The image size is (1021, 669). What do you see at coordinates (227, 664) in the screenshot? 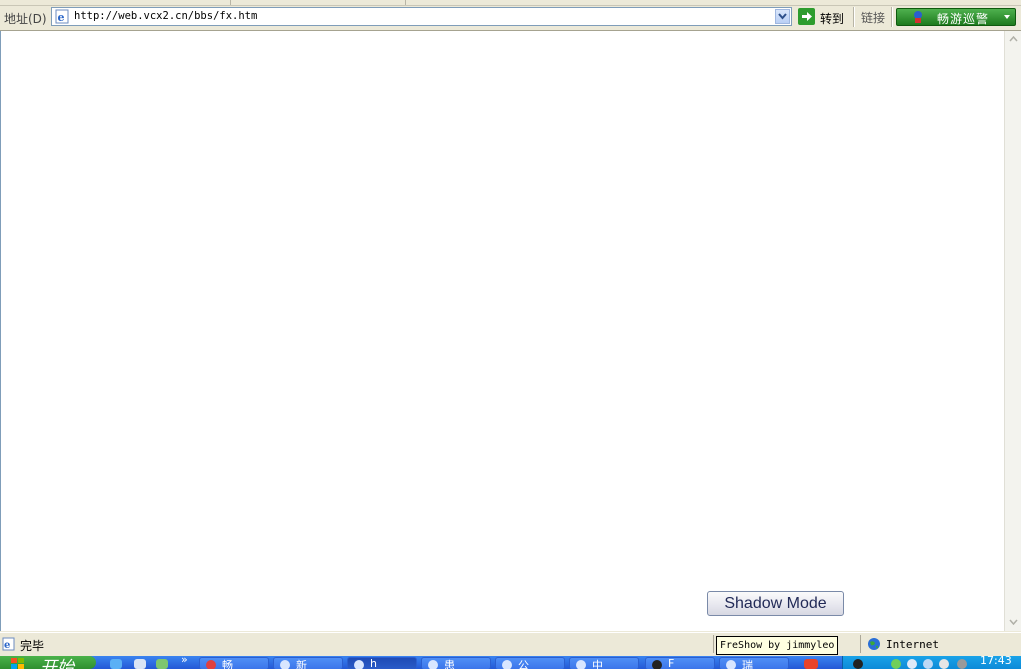
I see `taskbar-item-label: 畅` at bounding box center [227, 664].